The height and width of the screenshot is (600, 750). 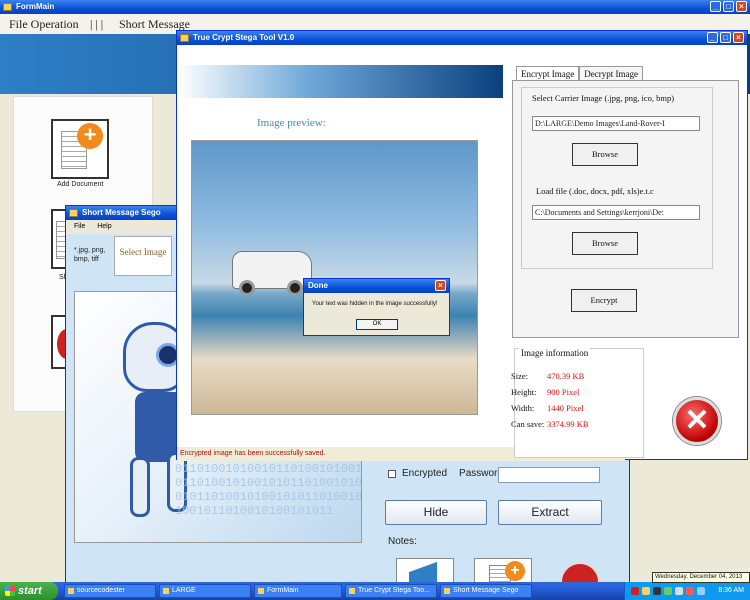 I want to click on close-icon: ✕, so click(x=697, y=421).